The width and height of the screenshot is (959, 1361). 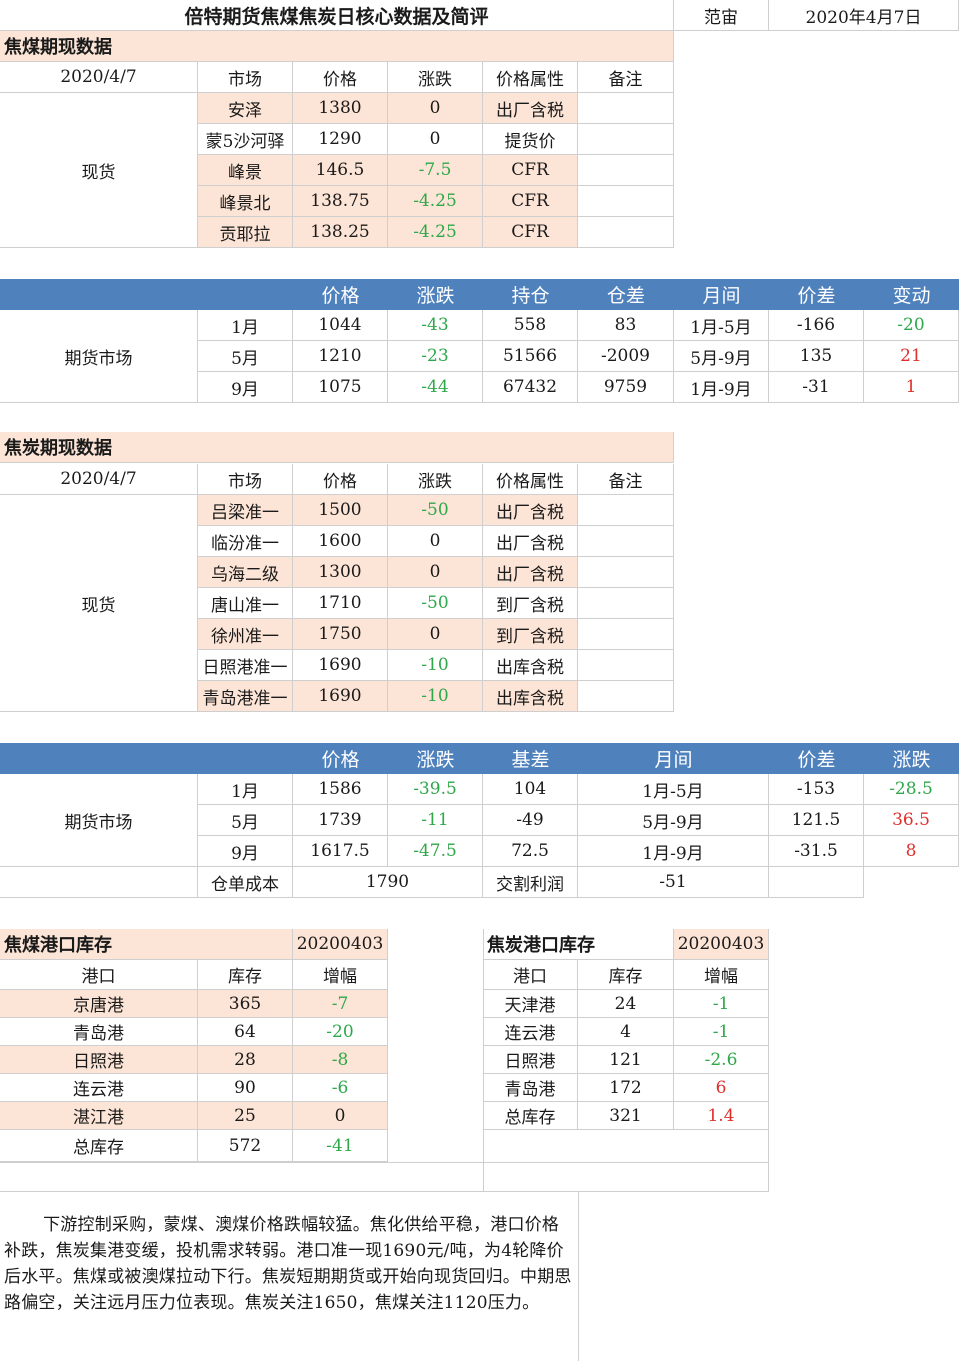 What do you see at coordinates (99, 1116) in the screenshot?
I see `port-name-cell: 湛江港` at bounding box center [99, 1116].